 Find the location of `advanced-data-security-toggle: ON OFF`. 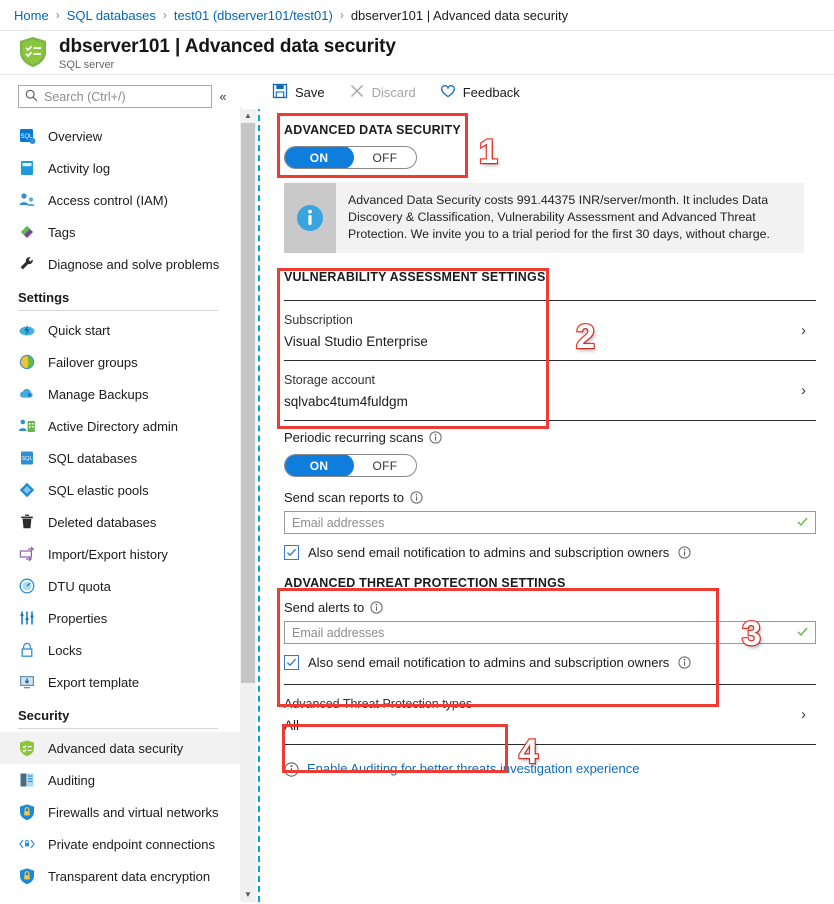

advanced-data-security-toggle: ON OFF is located at coordinates (350, 157).